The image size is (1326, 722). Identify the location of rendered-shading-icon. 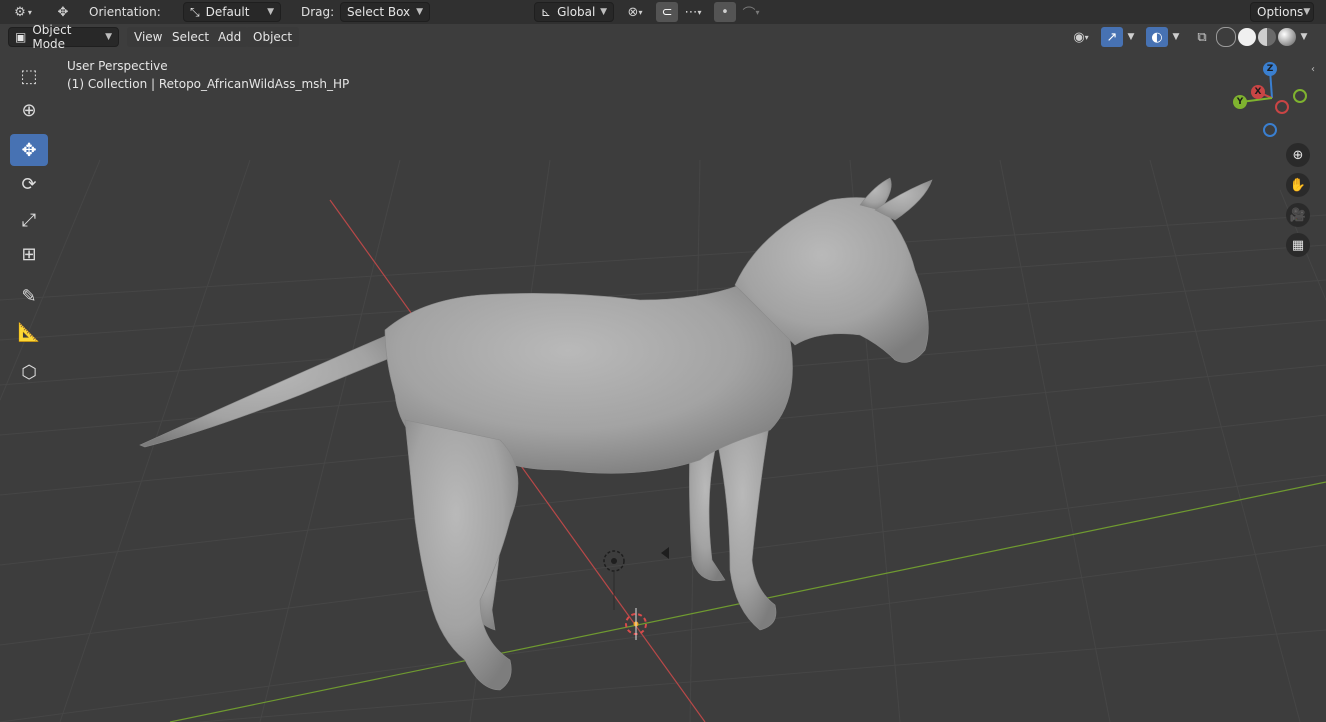
(1287, 37).